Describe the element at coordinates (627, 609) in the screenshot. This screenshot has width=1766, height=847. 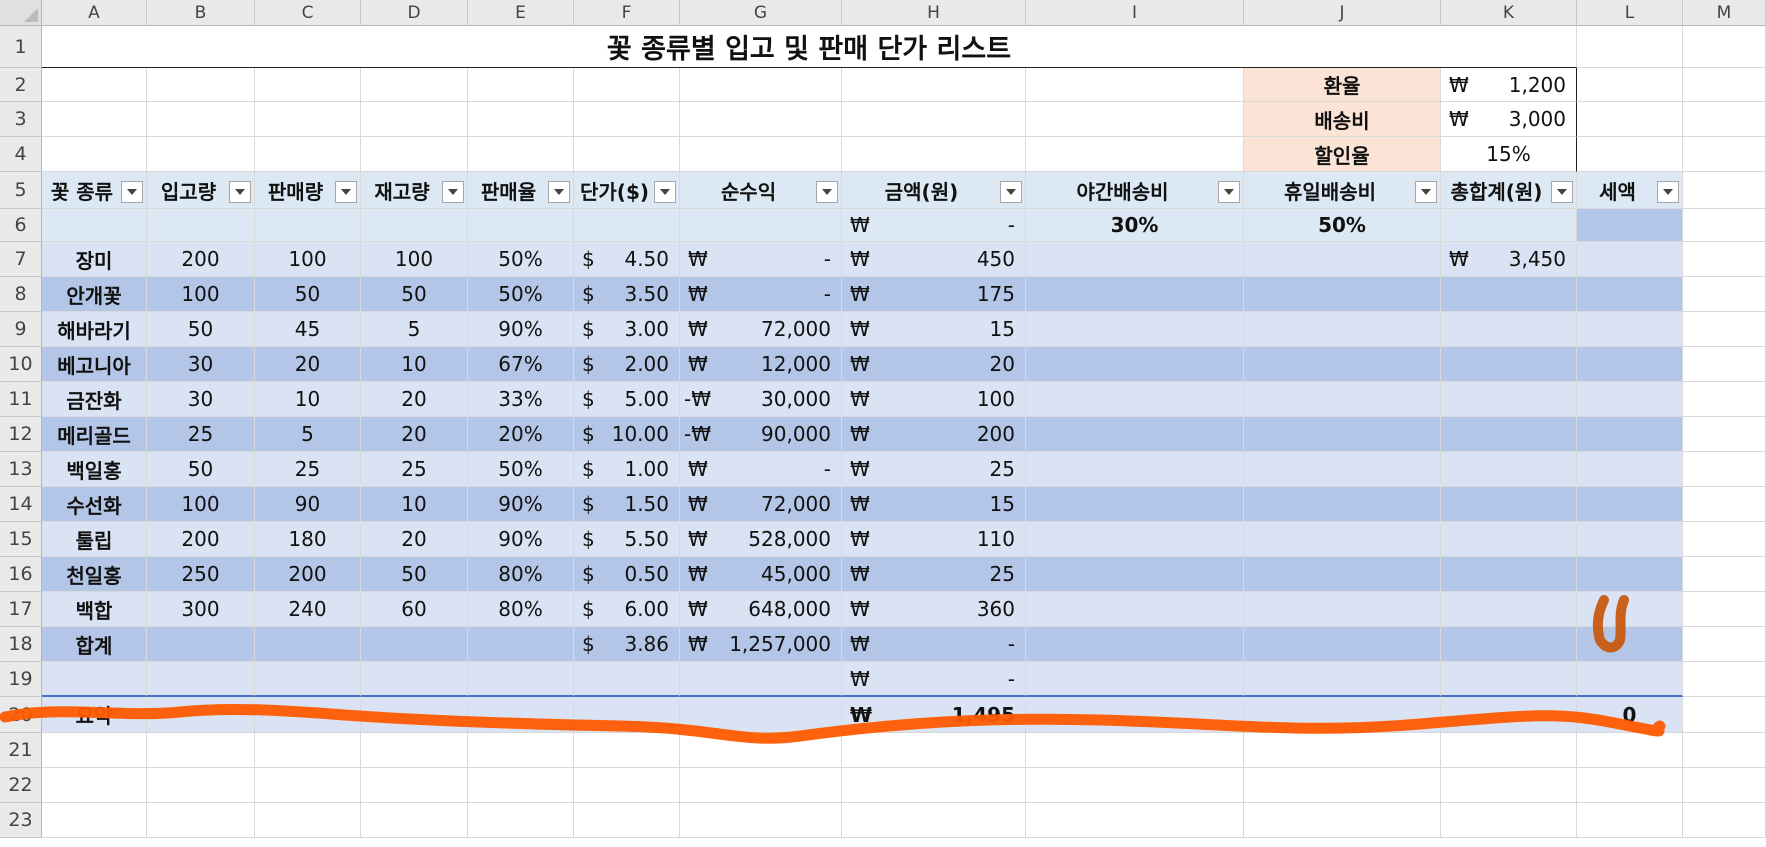
I see `unit-price: $6.00` at that location.